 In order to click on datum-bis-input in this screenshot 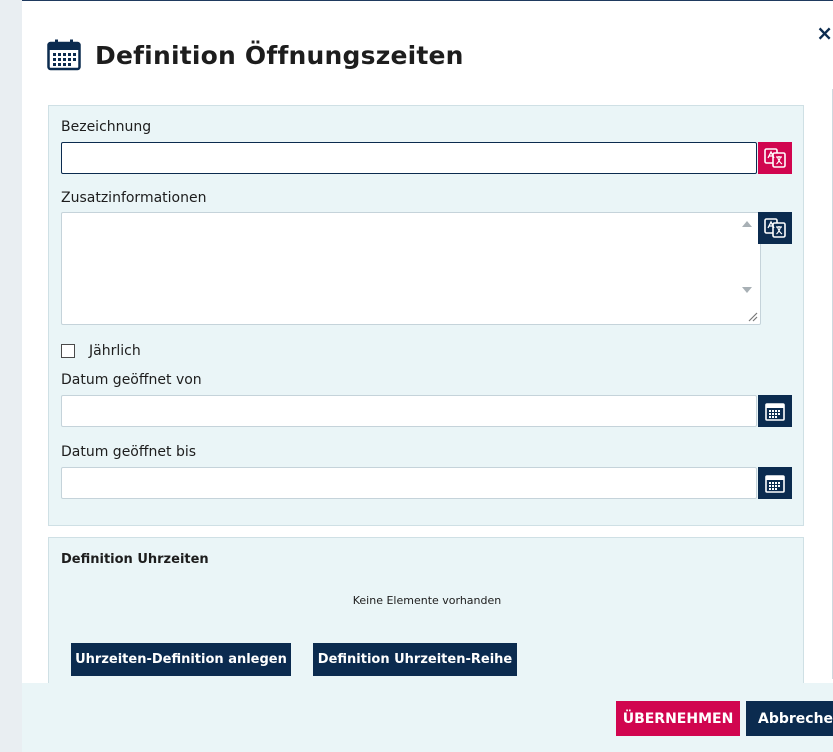, I will do `click(409, 483)`.